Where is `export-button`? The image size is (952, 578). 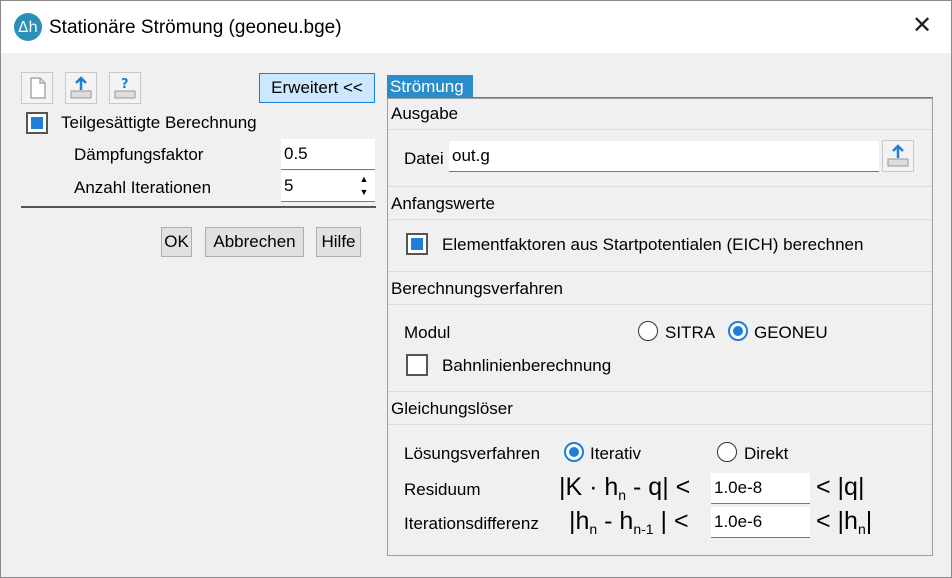 export-button is located at coordinates (81, 88).